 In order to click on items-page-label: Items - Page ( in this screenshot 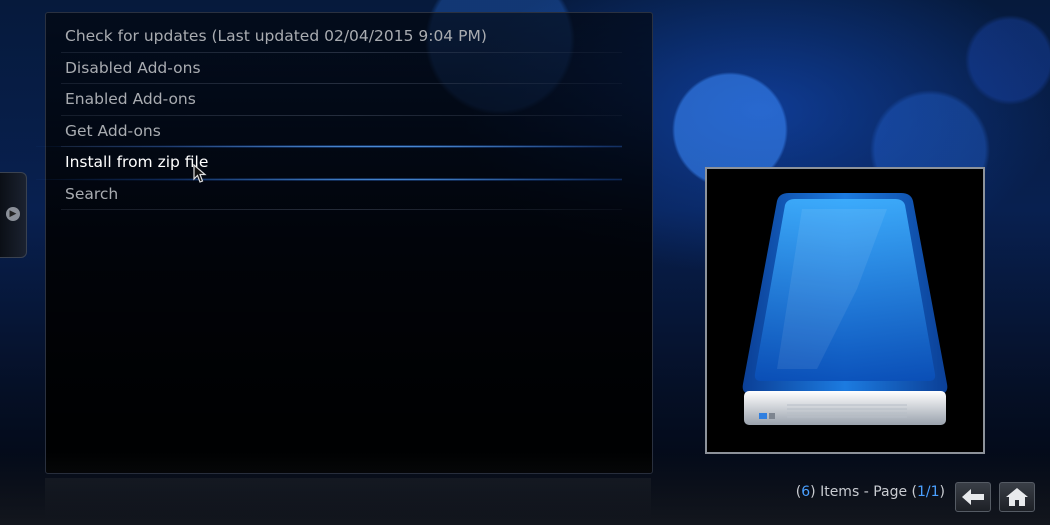, I will do `click(866, 492)`.